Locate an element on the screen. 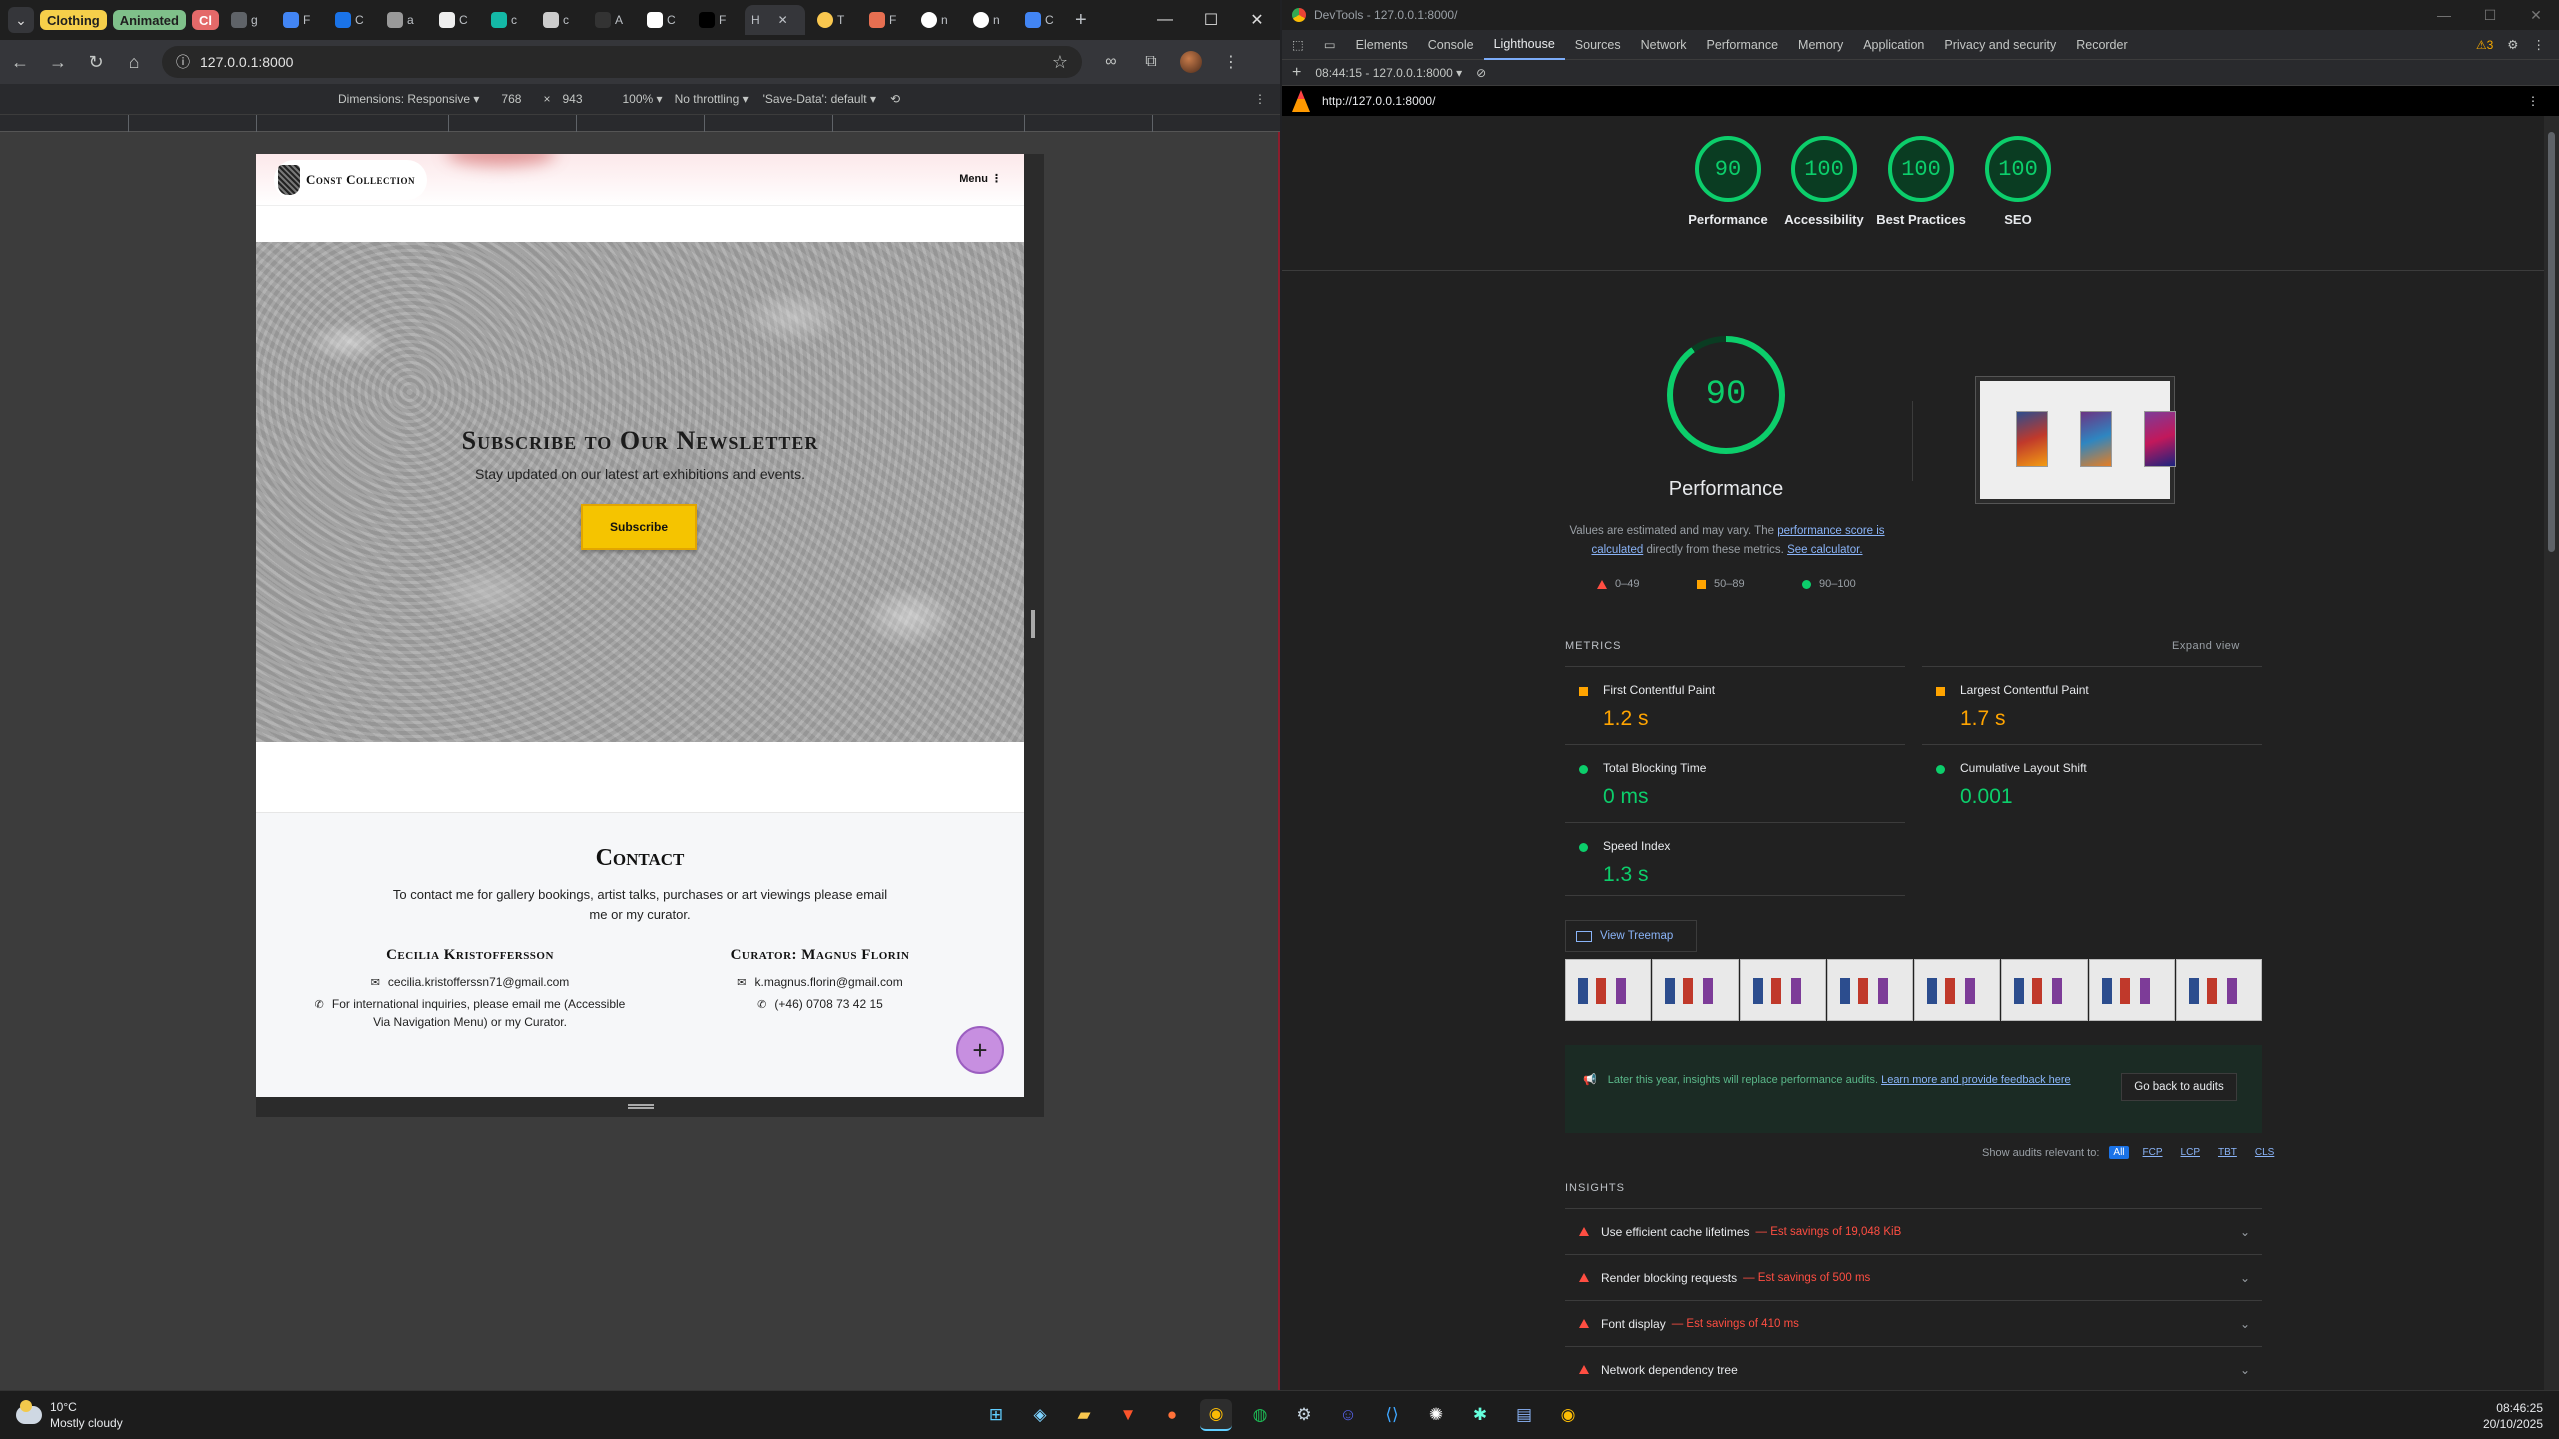 Image resolution: width=2559 pixels, height=1439 pixels. device-toggle-icon: ▭ is located at coordinates (1330, 45).